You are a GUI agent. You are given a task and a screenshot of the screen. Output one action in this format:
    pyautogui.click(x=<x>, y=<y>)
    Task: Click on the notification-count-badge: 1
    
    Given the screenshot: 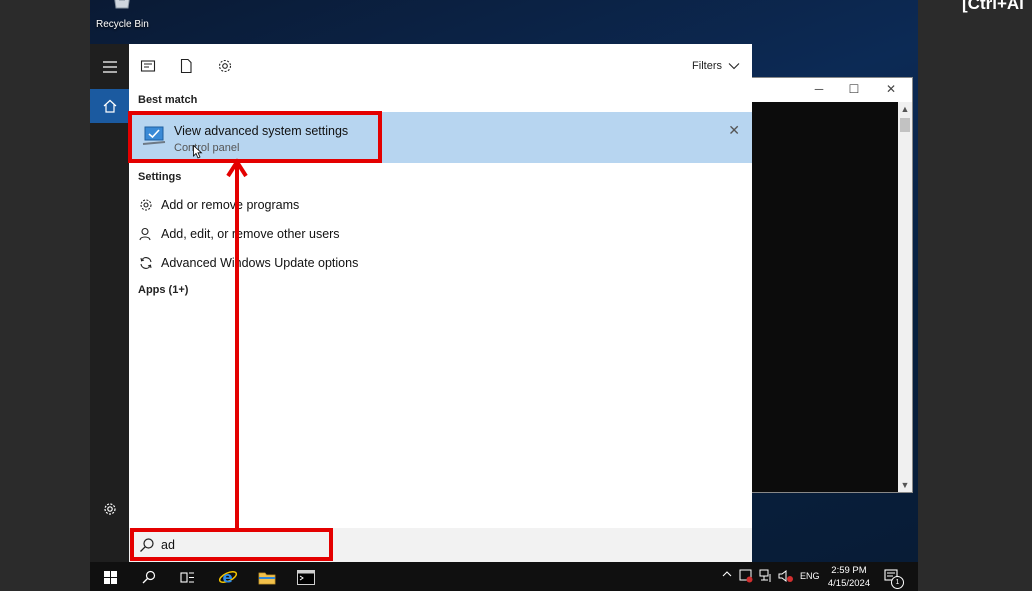 What is the action you would take?
    pyautogui.click(x=897, y=582)
    